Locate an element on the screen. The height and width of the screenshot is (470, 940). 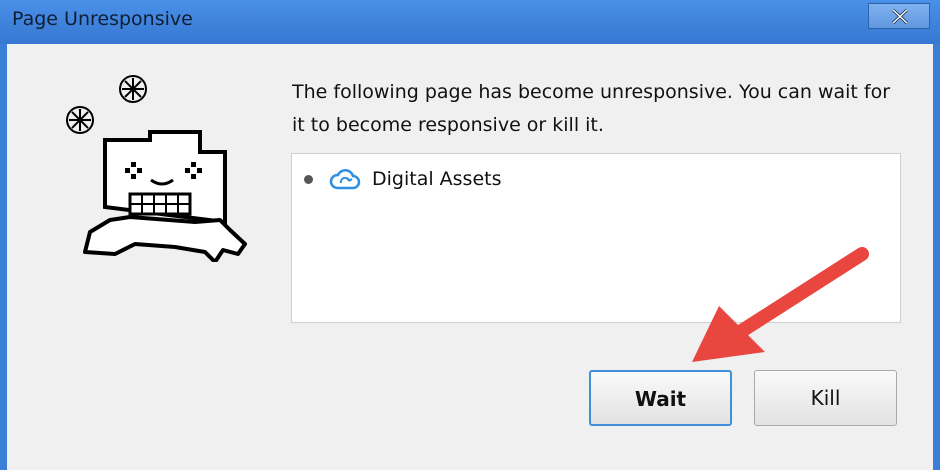
annotation-arrow-icon is located at coordinates (780, 304).